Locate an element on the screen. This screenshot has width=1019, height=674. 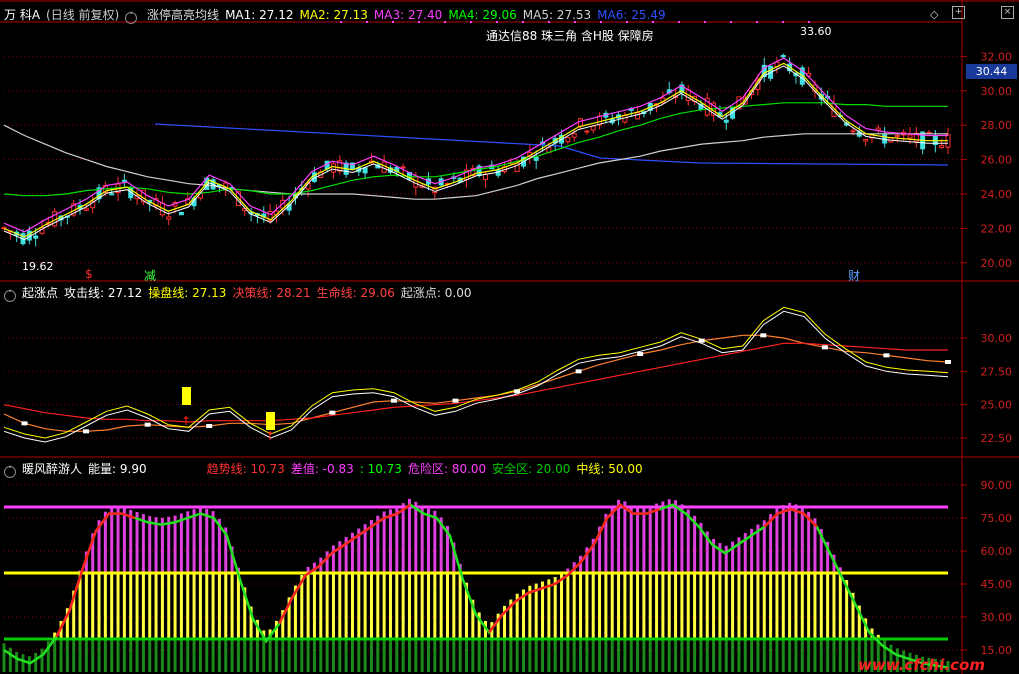
panel3-value-2: : 10.73 is located at coordinates (380, 469).